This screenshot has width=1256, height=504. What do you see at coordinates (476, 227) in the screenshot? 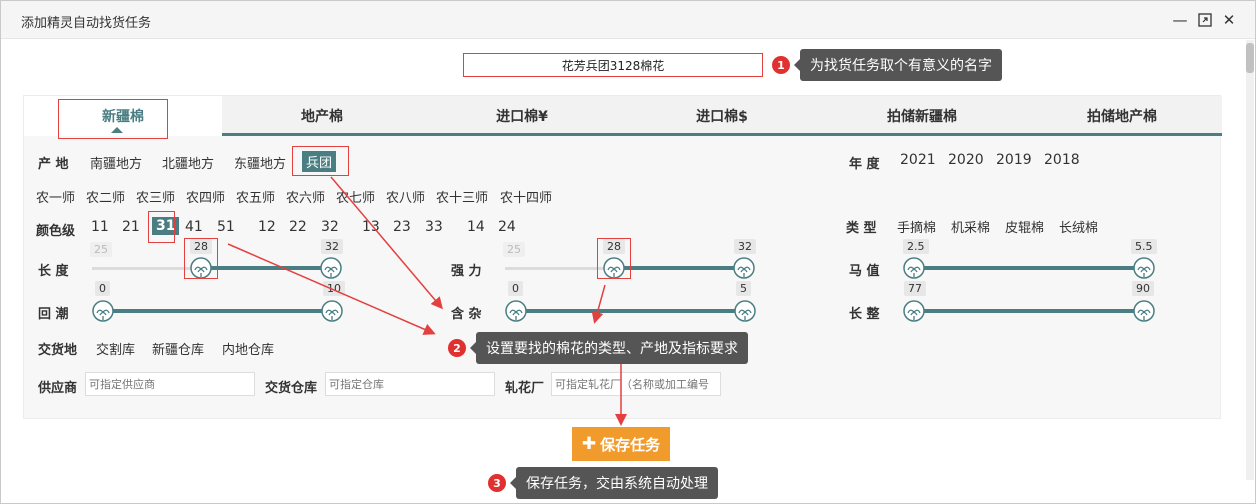
I see `grade-14: 14` at bounding box center [476, 227].